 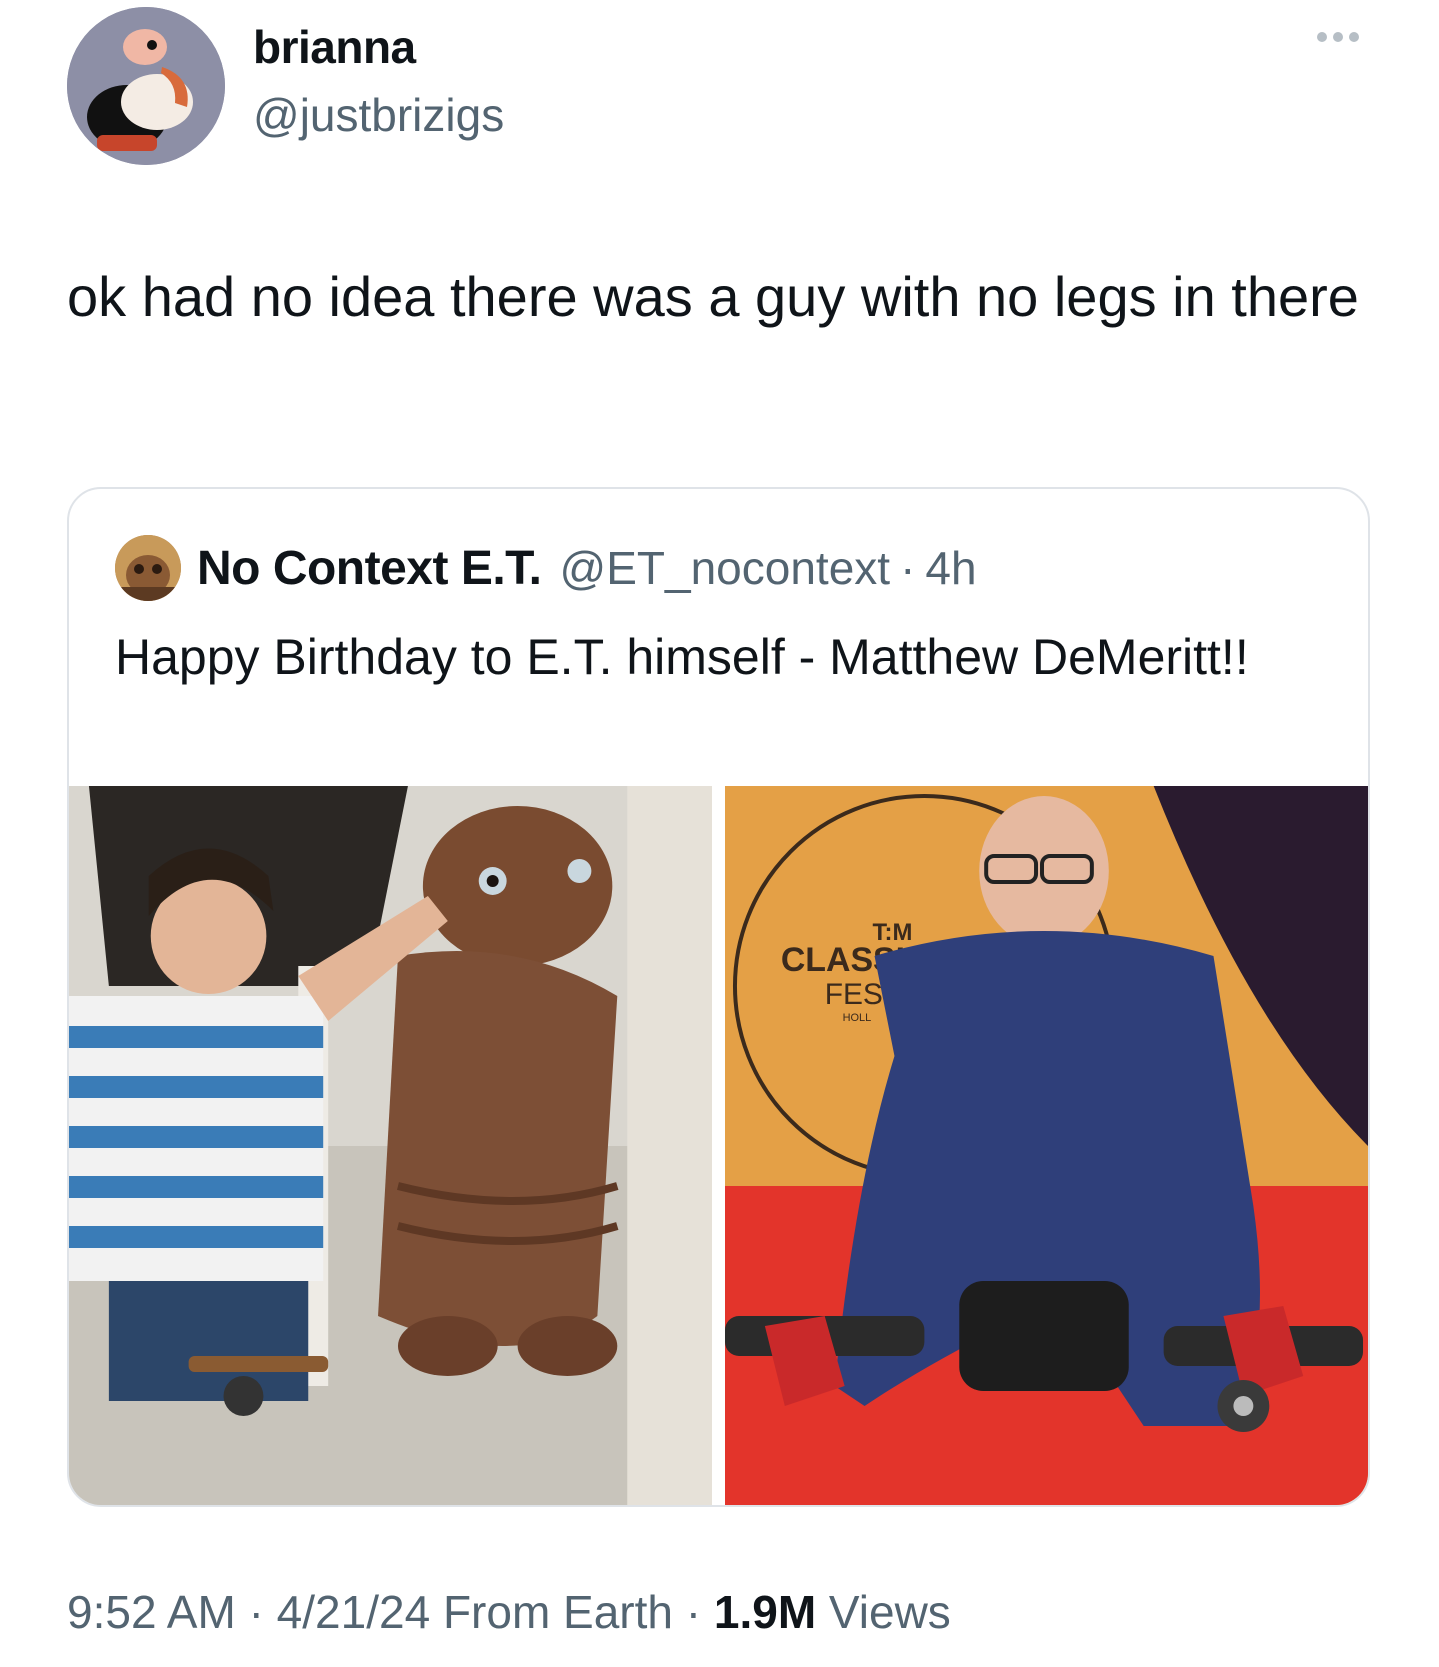 What do you see at coordinates (151, 1612) in the screenshot?
I see `tweet-timestamp: 9:52 AM` at bounding box center [151, 1612].